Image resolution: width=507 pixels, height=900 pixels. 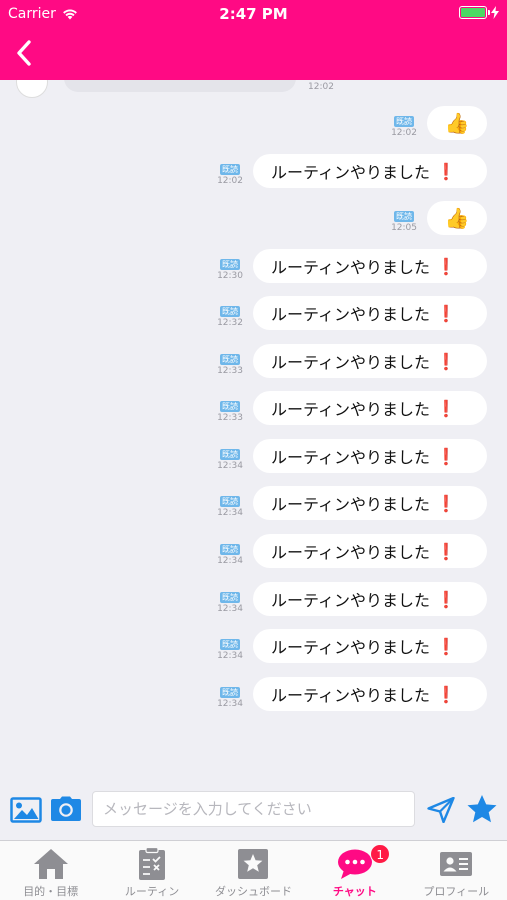 I want to click on tab-label: 目的・目標, so click(x=51, y=891).